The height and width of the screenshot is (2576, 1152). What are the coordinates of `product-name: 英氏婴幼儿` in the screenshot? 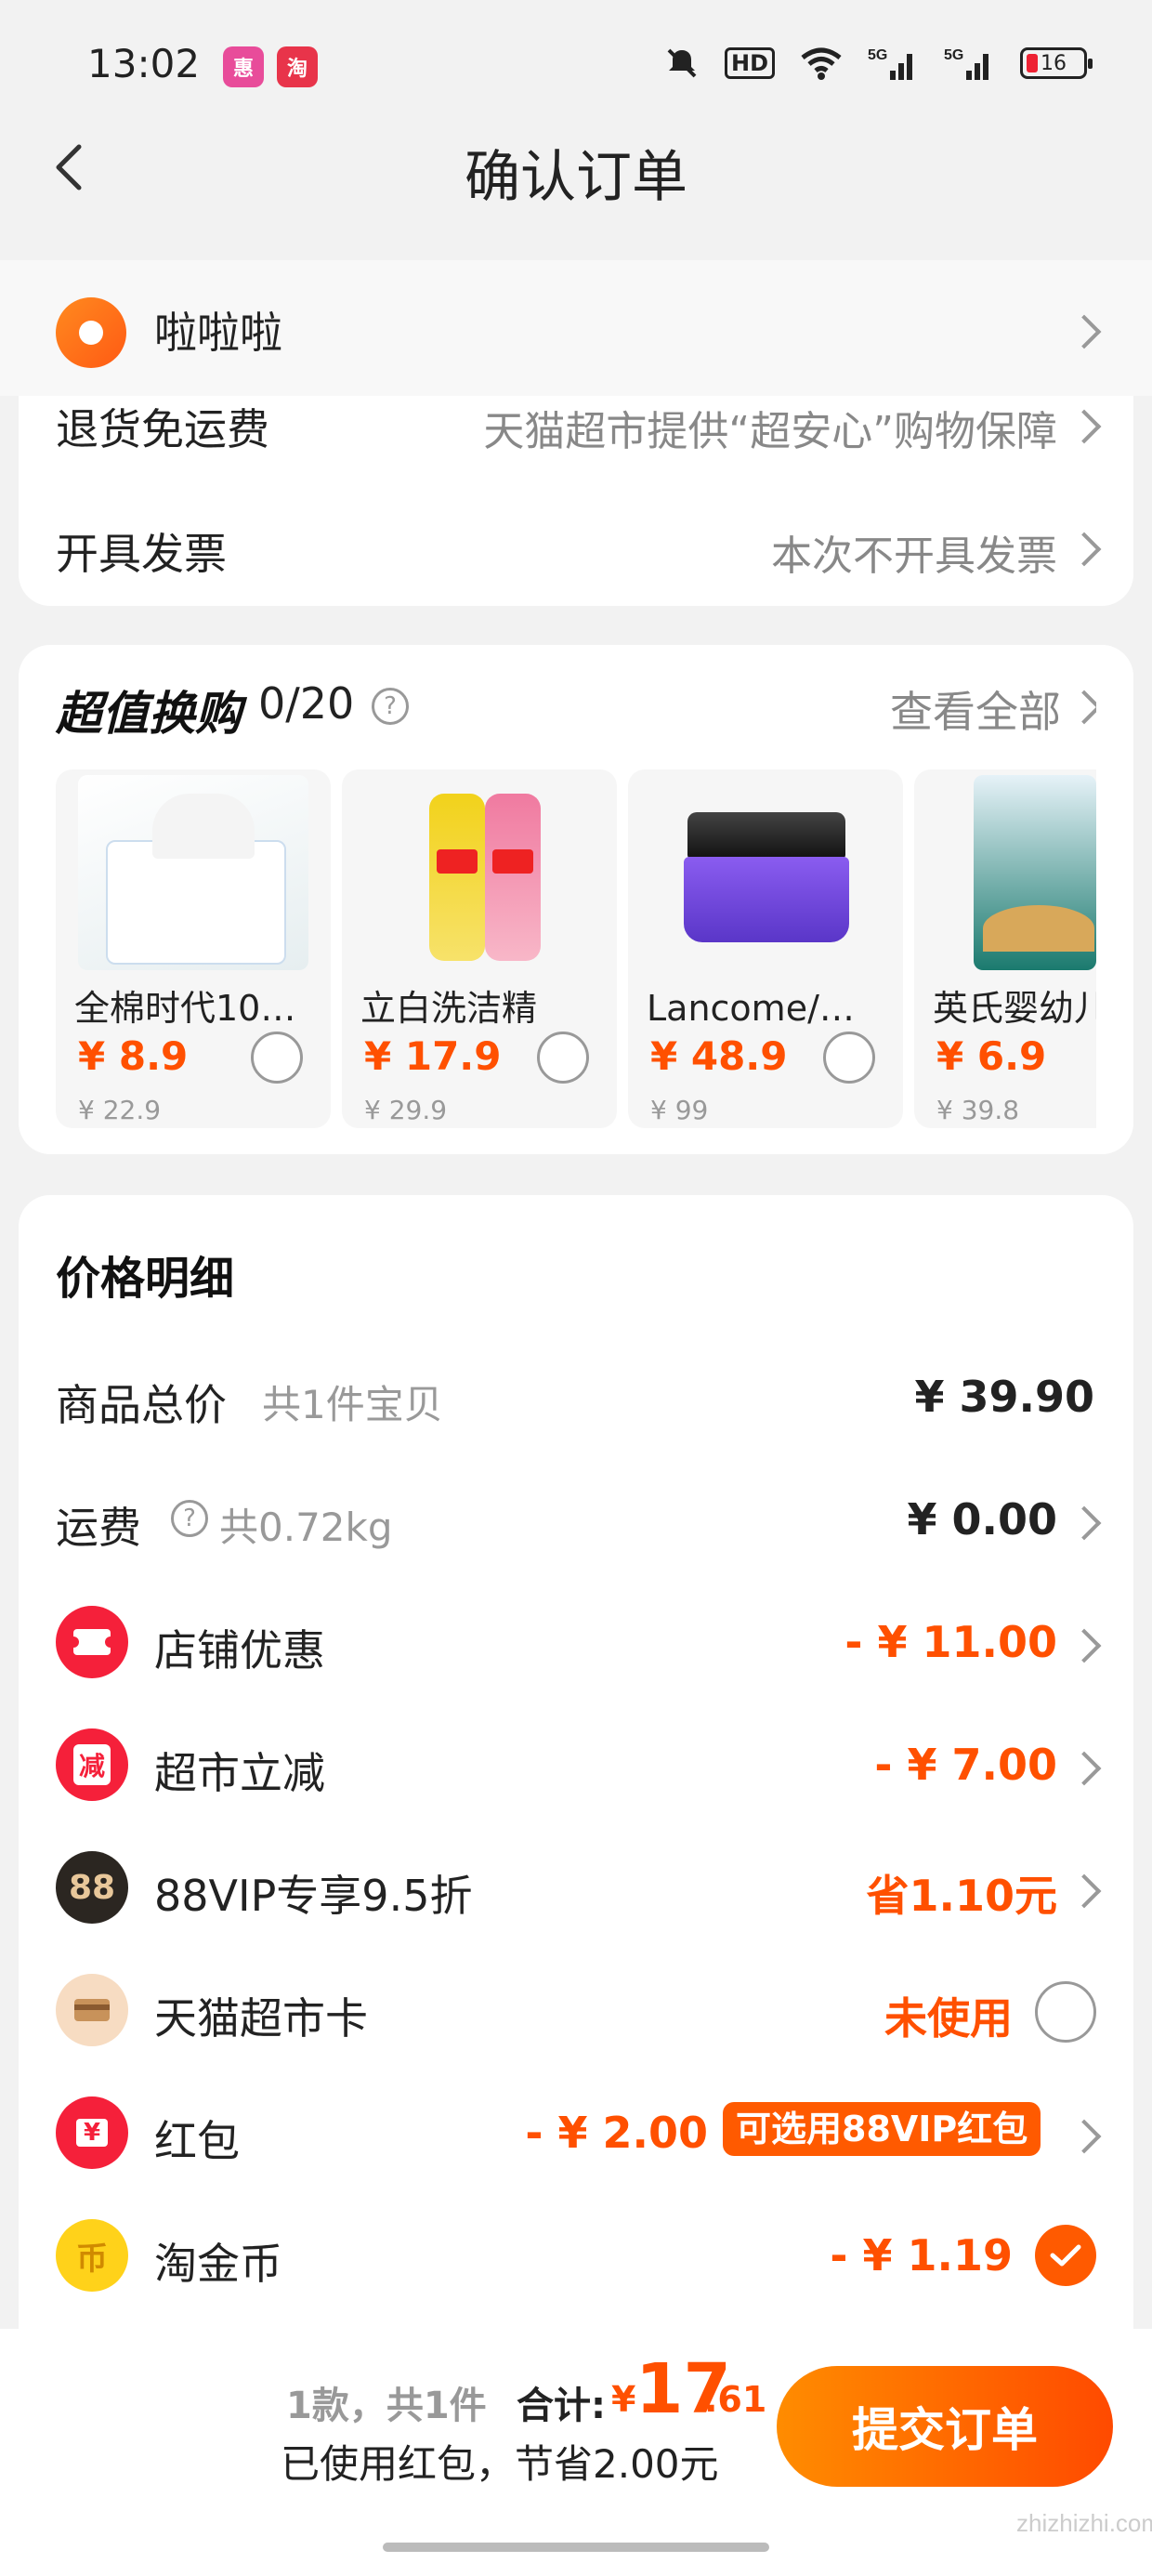 It's located at (1015, 1008).